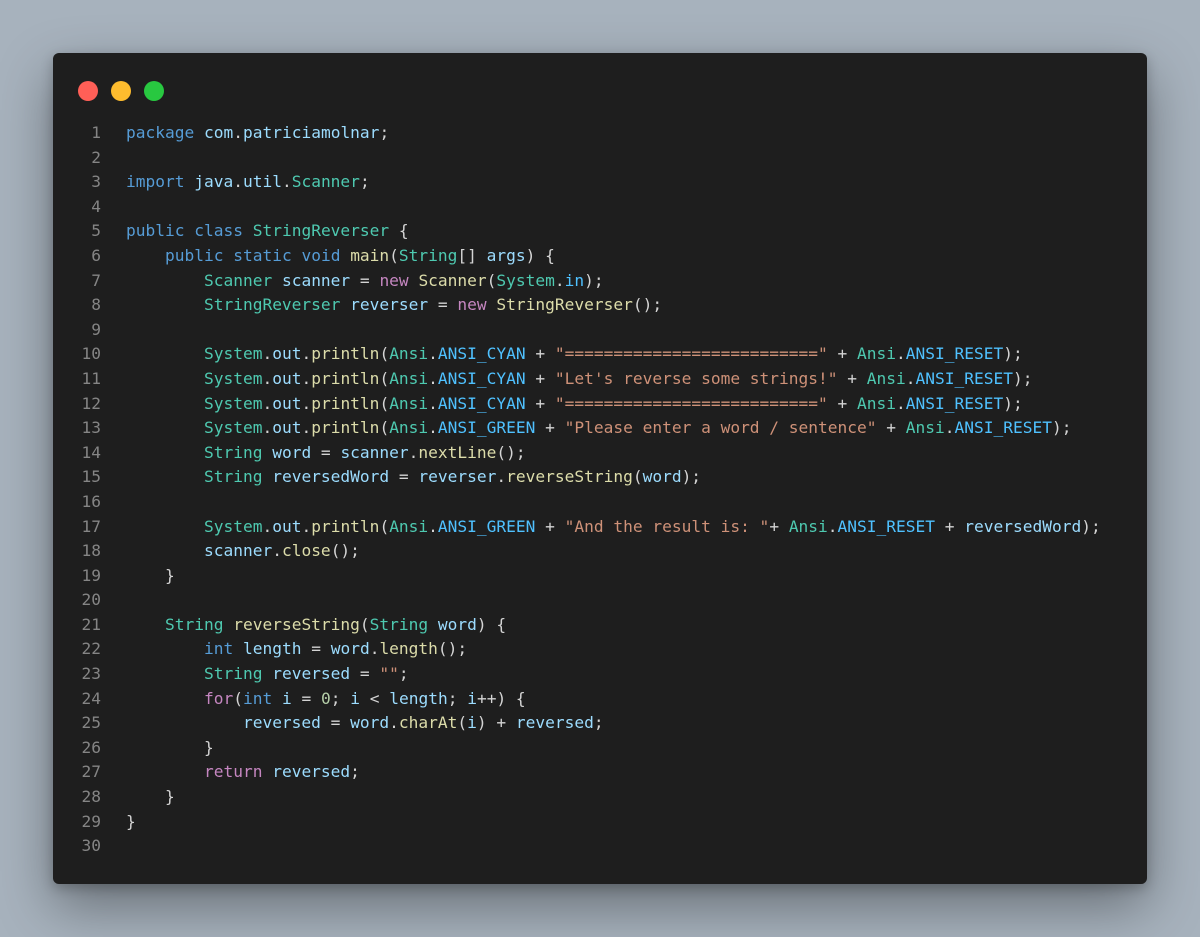 The image size is (1200, 937). Describe the element at coordinates (267, 231) in the screenshot. I see `line-code: public class StringReverser {` at that location.